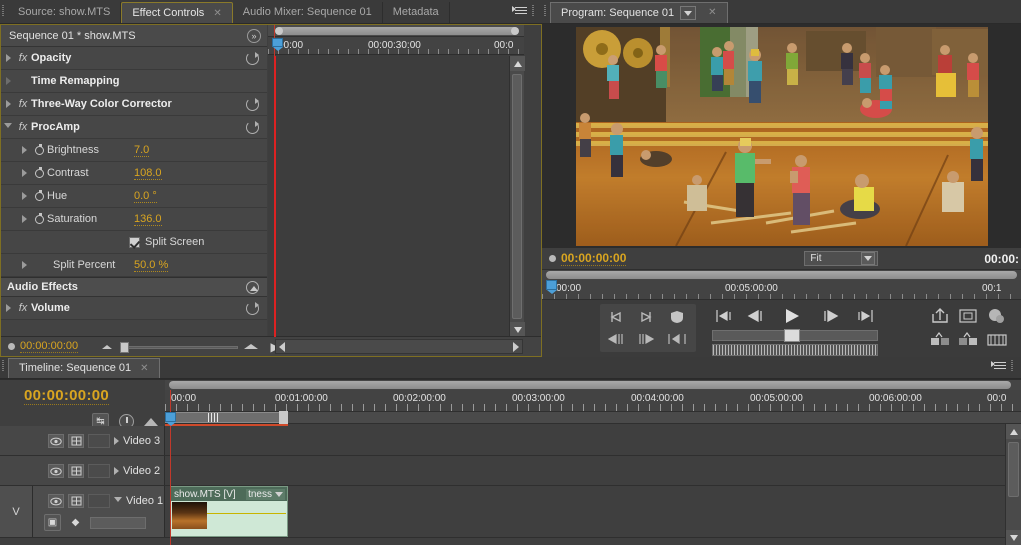 The image size is (1021, 545). Describe the element at coordinates (830, 316) in the screenshot. I see `step-forward-icon` at that location.